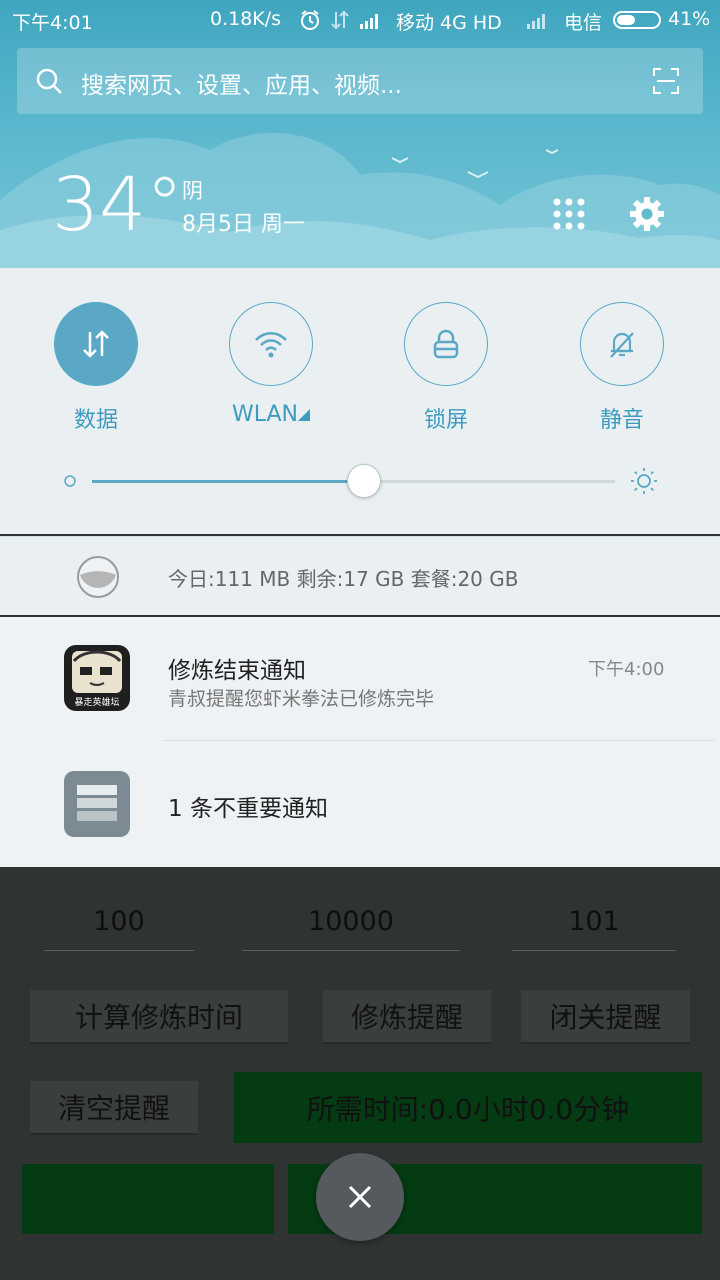  Describe the element at coordinates (97, 804) in the screenshot. I see `stack-icon` at that location.